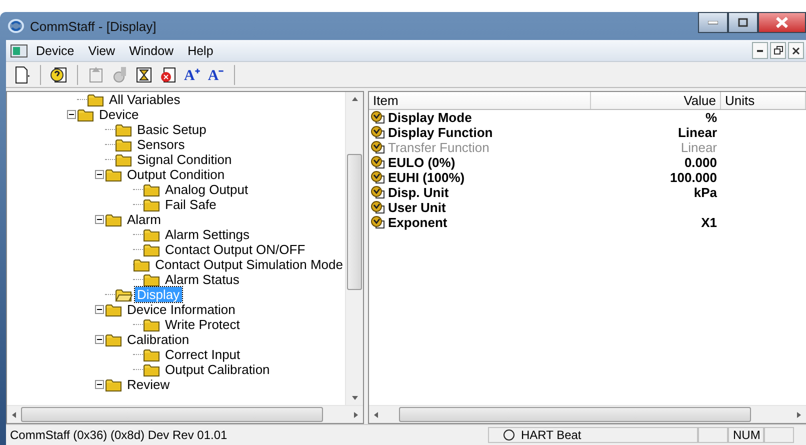 The image size is (806, 445). Describe the element at coordinates (711, 117) in the screenshot. I see `item-value: %` at that location.